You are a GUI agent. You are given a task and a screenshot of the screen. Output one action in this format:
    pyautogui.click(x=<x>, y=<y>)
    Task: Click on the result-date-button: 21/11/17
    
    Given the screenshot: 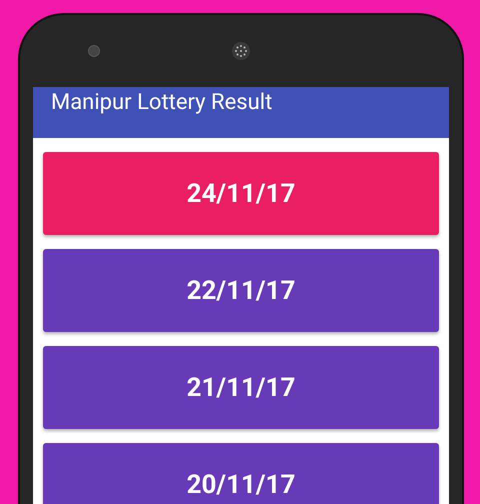 What is the action you would take?
    pyautogui.click(x=241, y=387)
    